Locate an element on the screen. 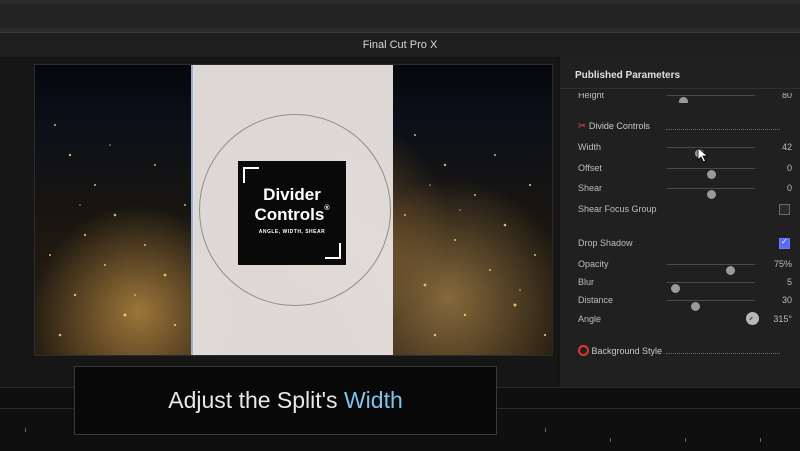 The height and width of the screenshot is (451, 800). divider-controls-logo: Divider Controls® ANGLE, WIDTH, SHEAR is located at coordinates (292, 213).